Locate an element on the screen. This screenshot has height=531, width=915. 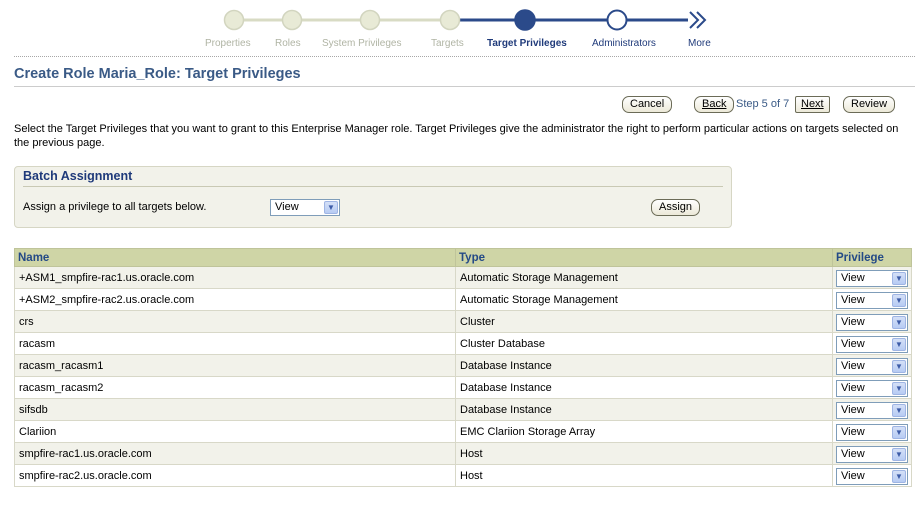
batch-divider is located at coordinates (373, 186).